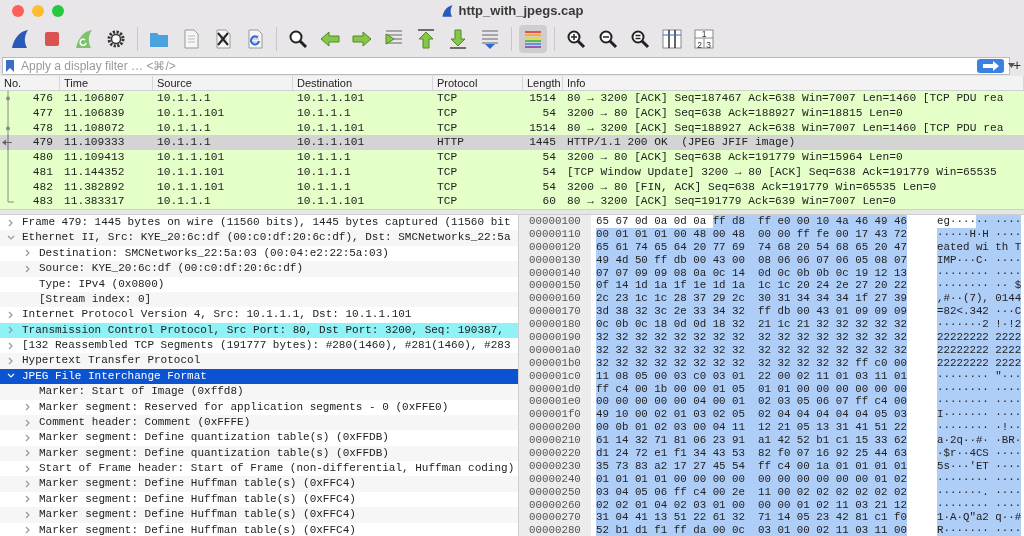 This screenshot has width=1024, height=536. Describe the element at coordinates (512, 201) in the screenshot. I see `packet-row: 483 11.383317 10.1.1.1 10.1.1.101 TCP 60 80 → 3200 [ACK] Seq=191779 Ack=639 Win=7007 Len=0` at that location.